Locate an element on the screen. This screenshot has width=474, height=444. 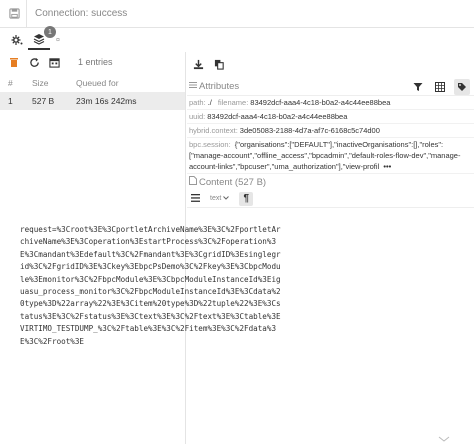
copy-icon is located at coordinates (219, 65).